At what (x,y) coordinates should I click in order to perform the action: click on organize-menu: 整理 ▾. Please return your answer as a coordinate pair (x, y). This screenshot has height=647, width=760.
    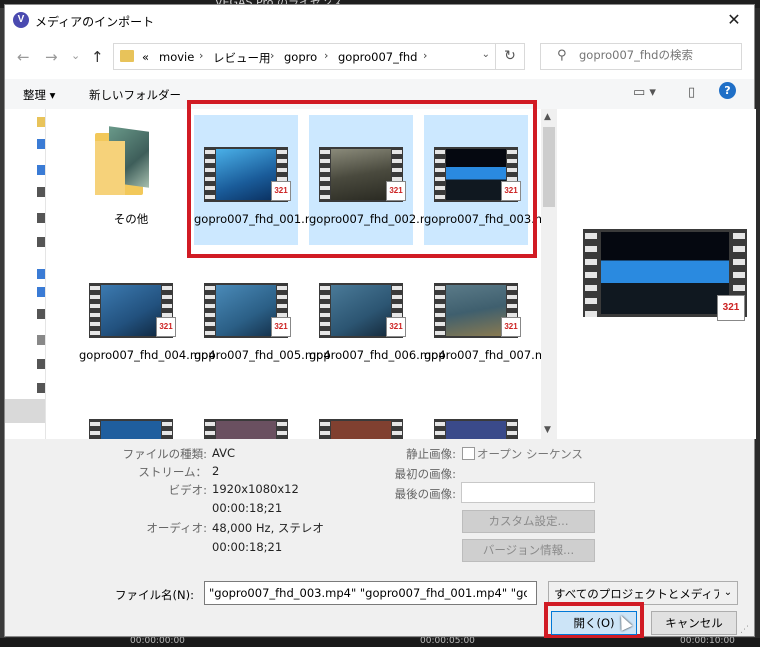
    Looking at the image, I should click on (39, 95).